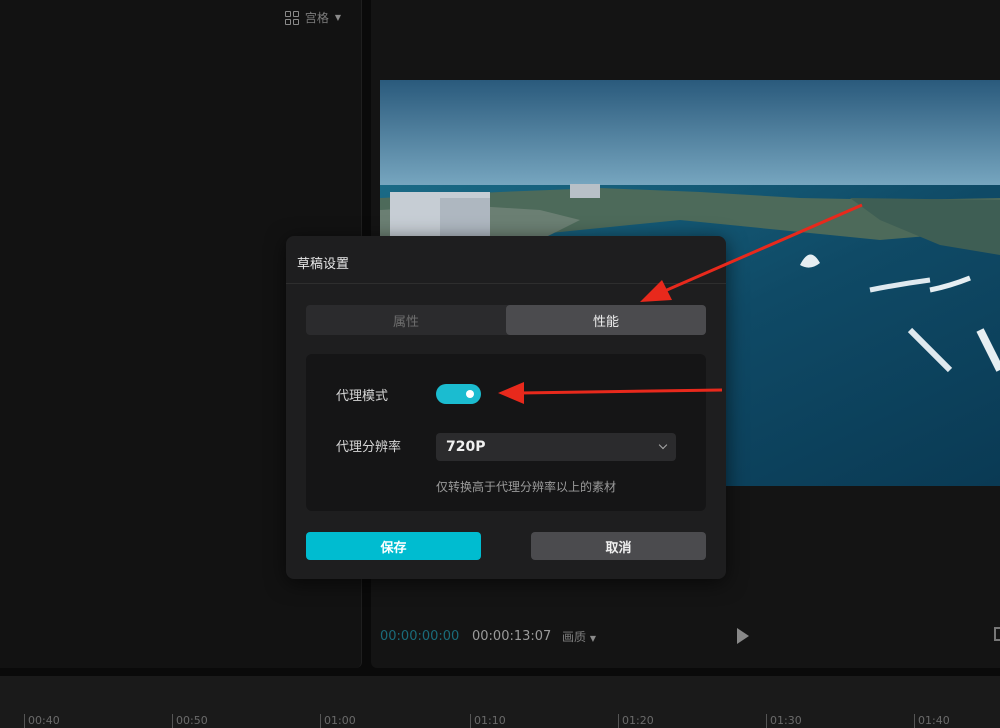  I want to click on total-timecode: 00:00:13:07, so click(512, 636).